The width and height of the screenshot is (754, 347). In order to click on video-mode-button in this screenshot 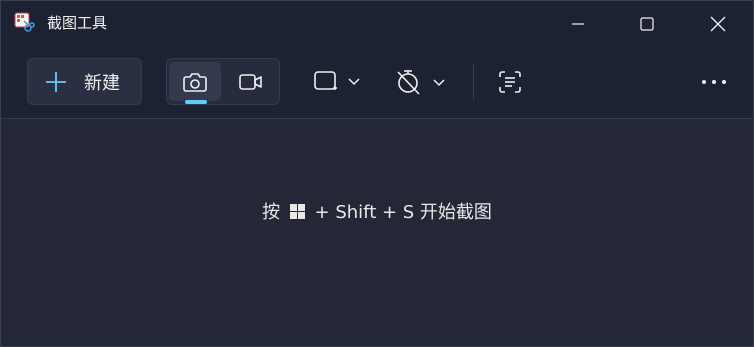, I will do `click(251, 81)`.